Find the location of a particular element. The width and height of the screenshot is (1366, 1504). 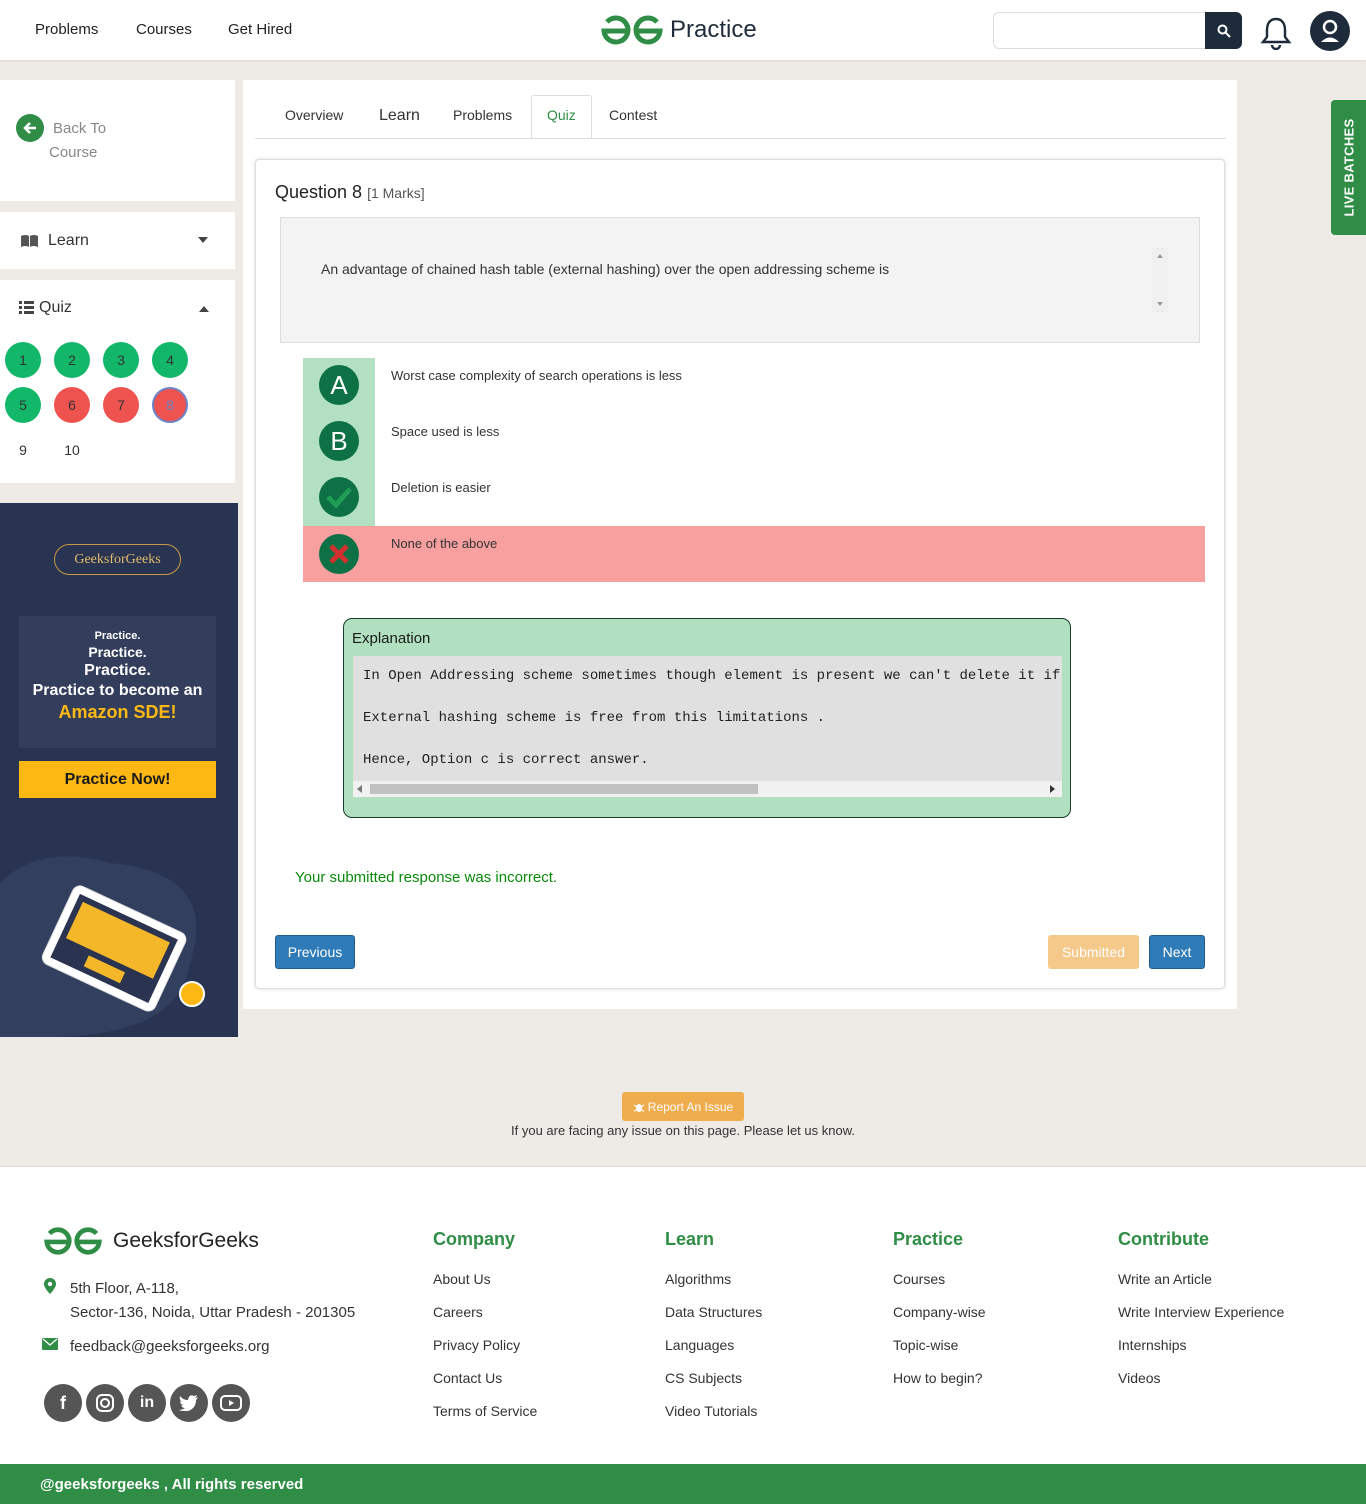

checkmark-icon is located at coordinates (339, 497).